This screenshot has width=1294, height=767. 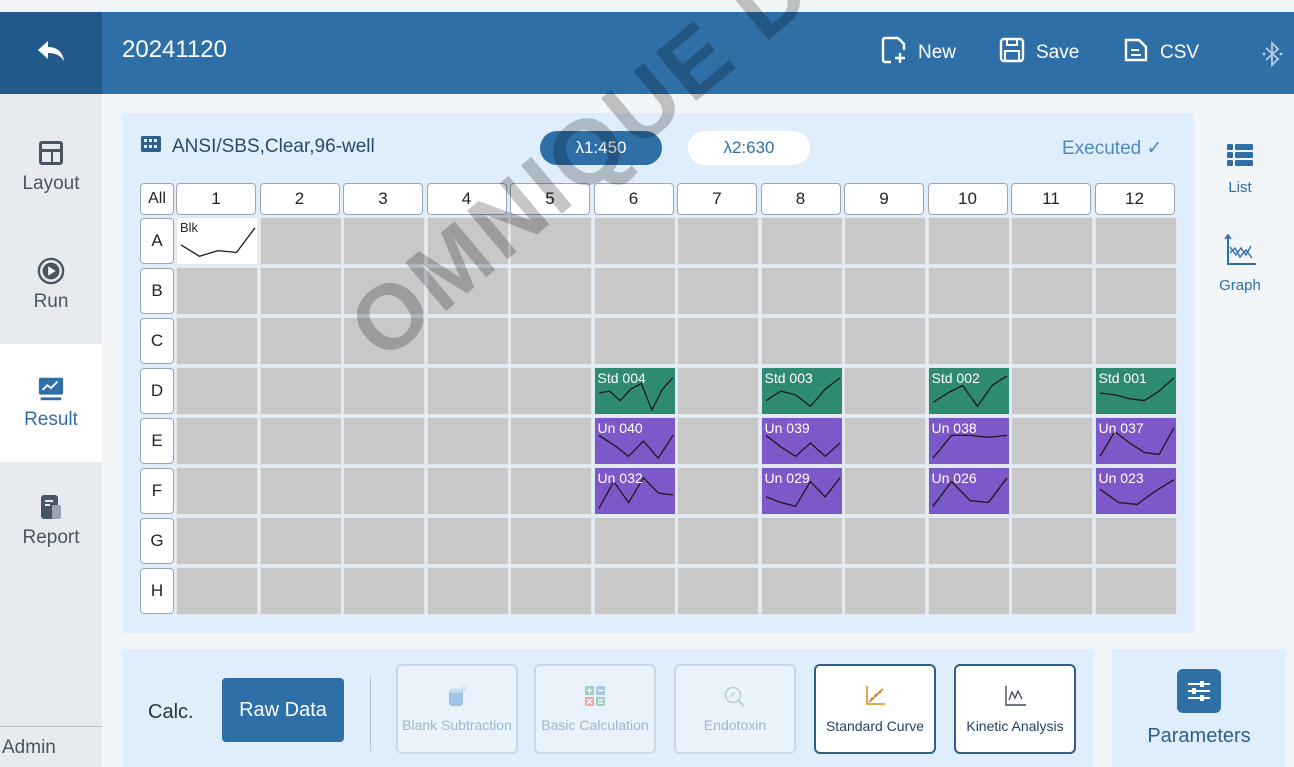 What do you see at coordinates (595, 709) in the screenshot?
I see `basic-calculation-button: Basic Calculation` at bounding box center [595, 709].